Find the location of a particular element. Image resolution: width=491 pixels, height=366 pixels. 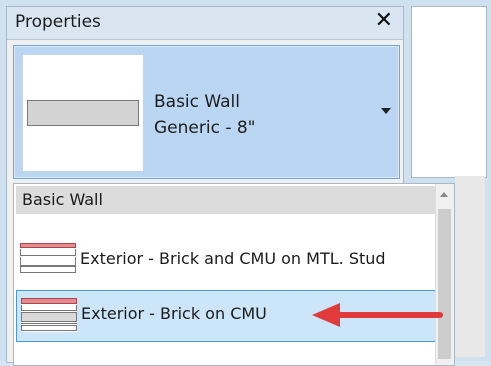

group-header-label: Basic Wall is located at coordinates (62, 199).